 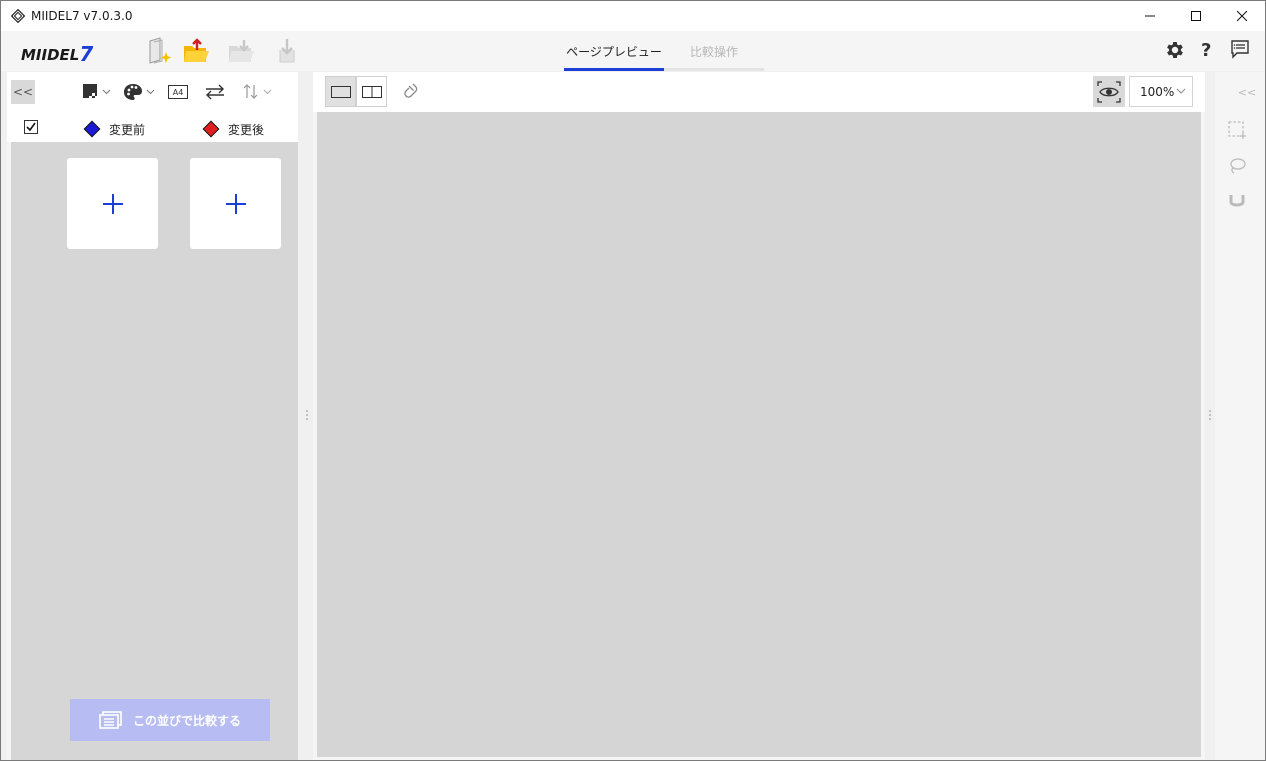 I want to click on mask-dropdown, so click(x=99, y=92).